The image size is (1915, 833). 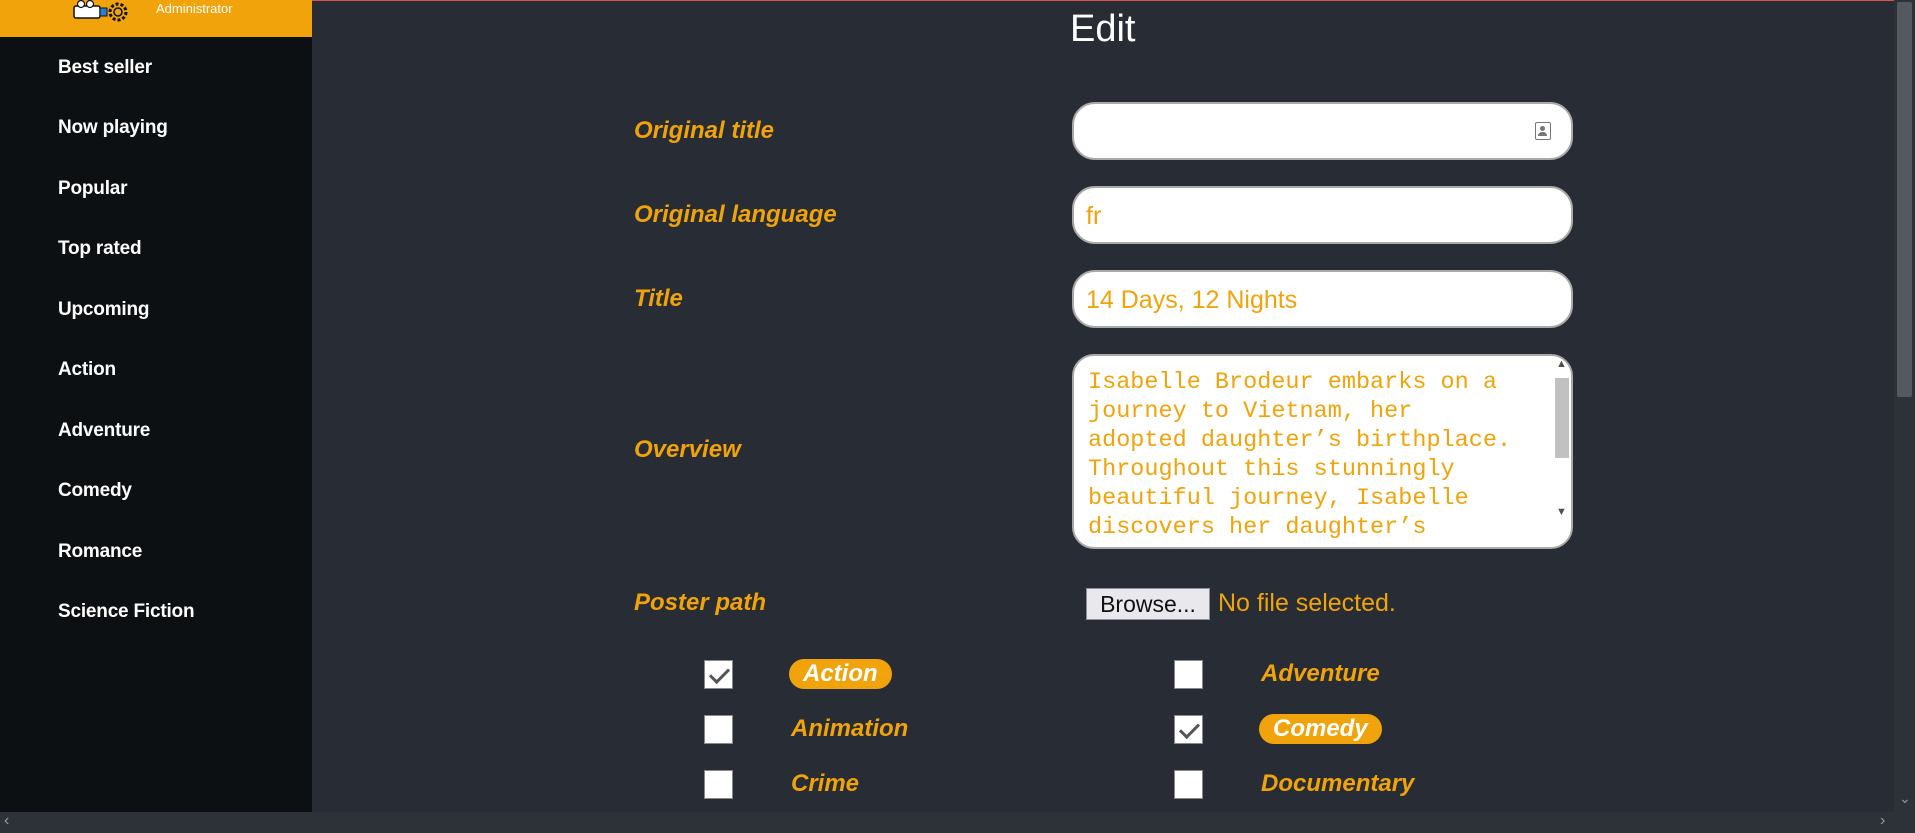 I want to click on brand-header: Administrator, so click(x=156, y=18).